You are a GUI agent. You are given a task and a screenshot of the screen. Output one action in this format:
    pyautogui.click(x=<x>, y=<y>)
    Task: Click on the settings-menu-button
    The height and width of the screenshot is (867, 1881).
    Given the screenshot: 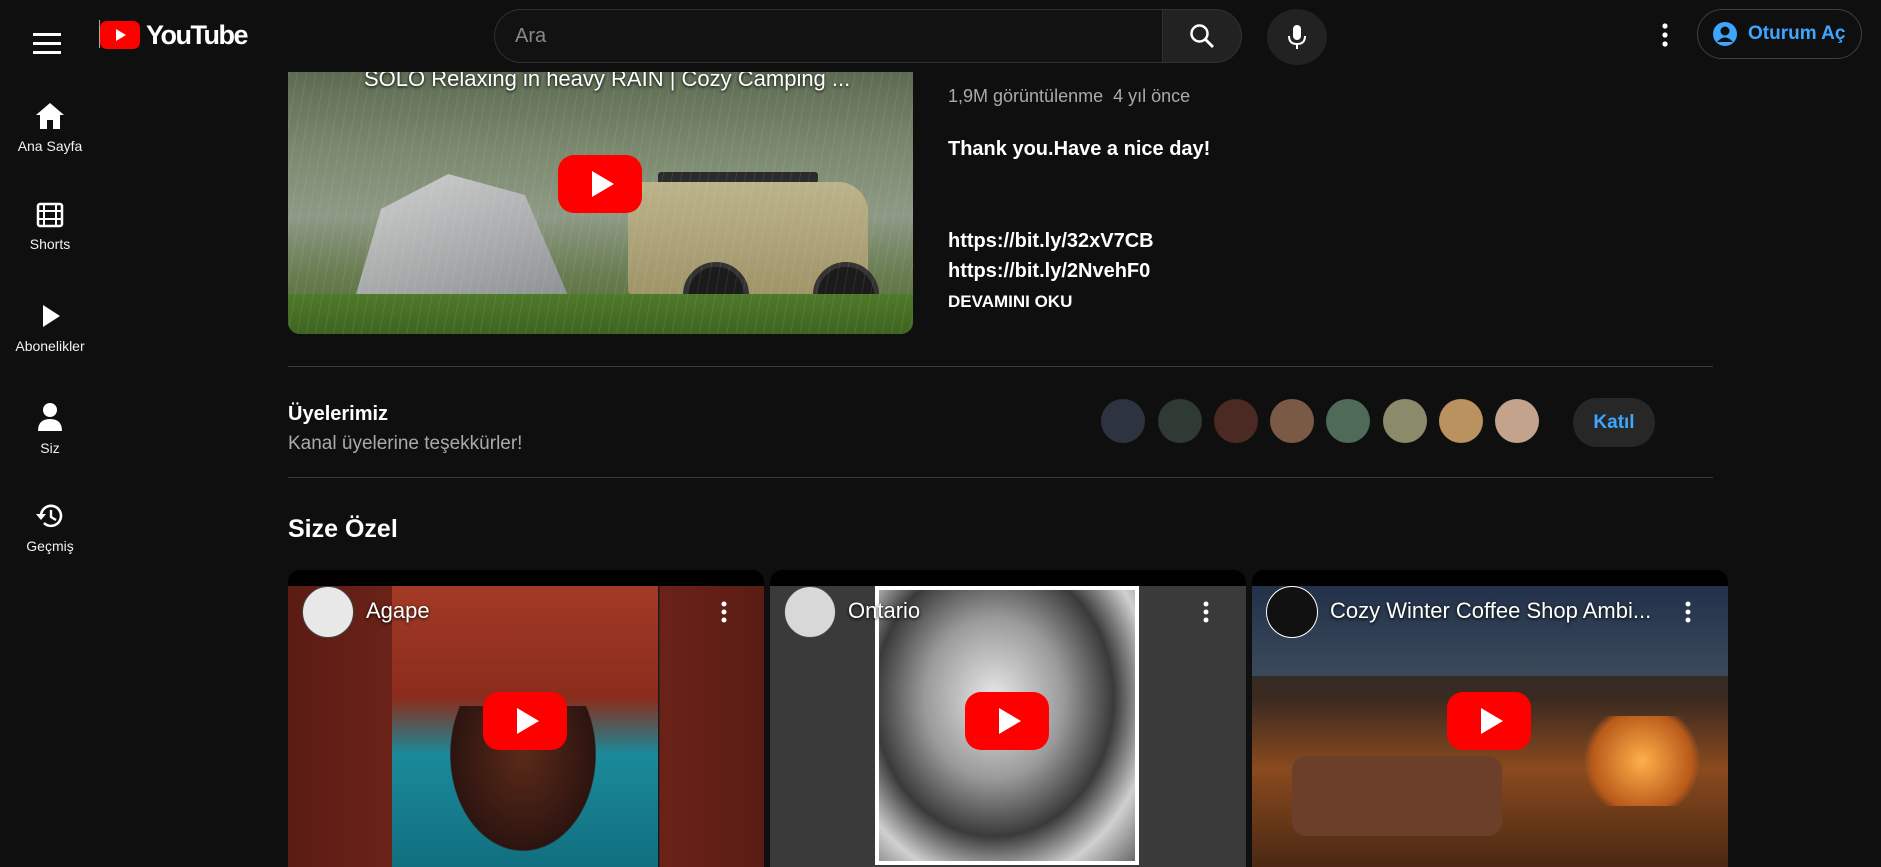 What is the action you would take?
    pyautogui.click(x=1665, y=35)
    